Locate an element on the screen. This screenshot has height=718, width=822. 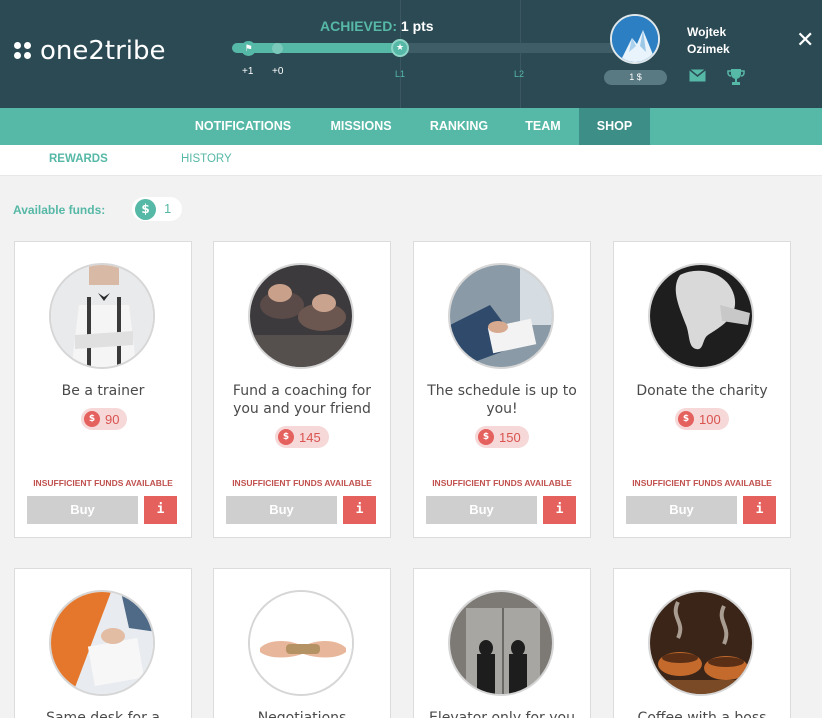
tab-missions: MISSIONS is located at coordinates (361, 126).